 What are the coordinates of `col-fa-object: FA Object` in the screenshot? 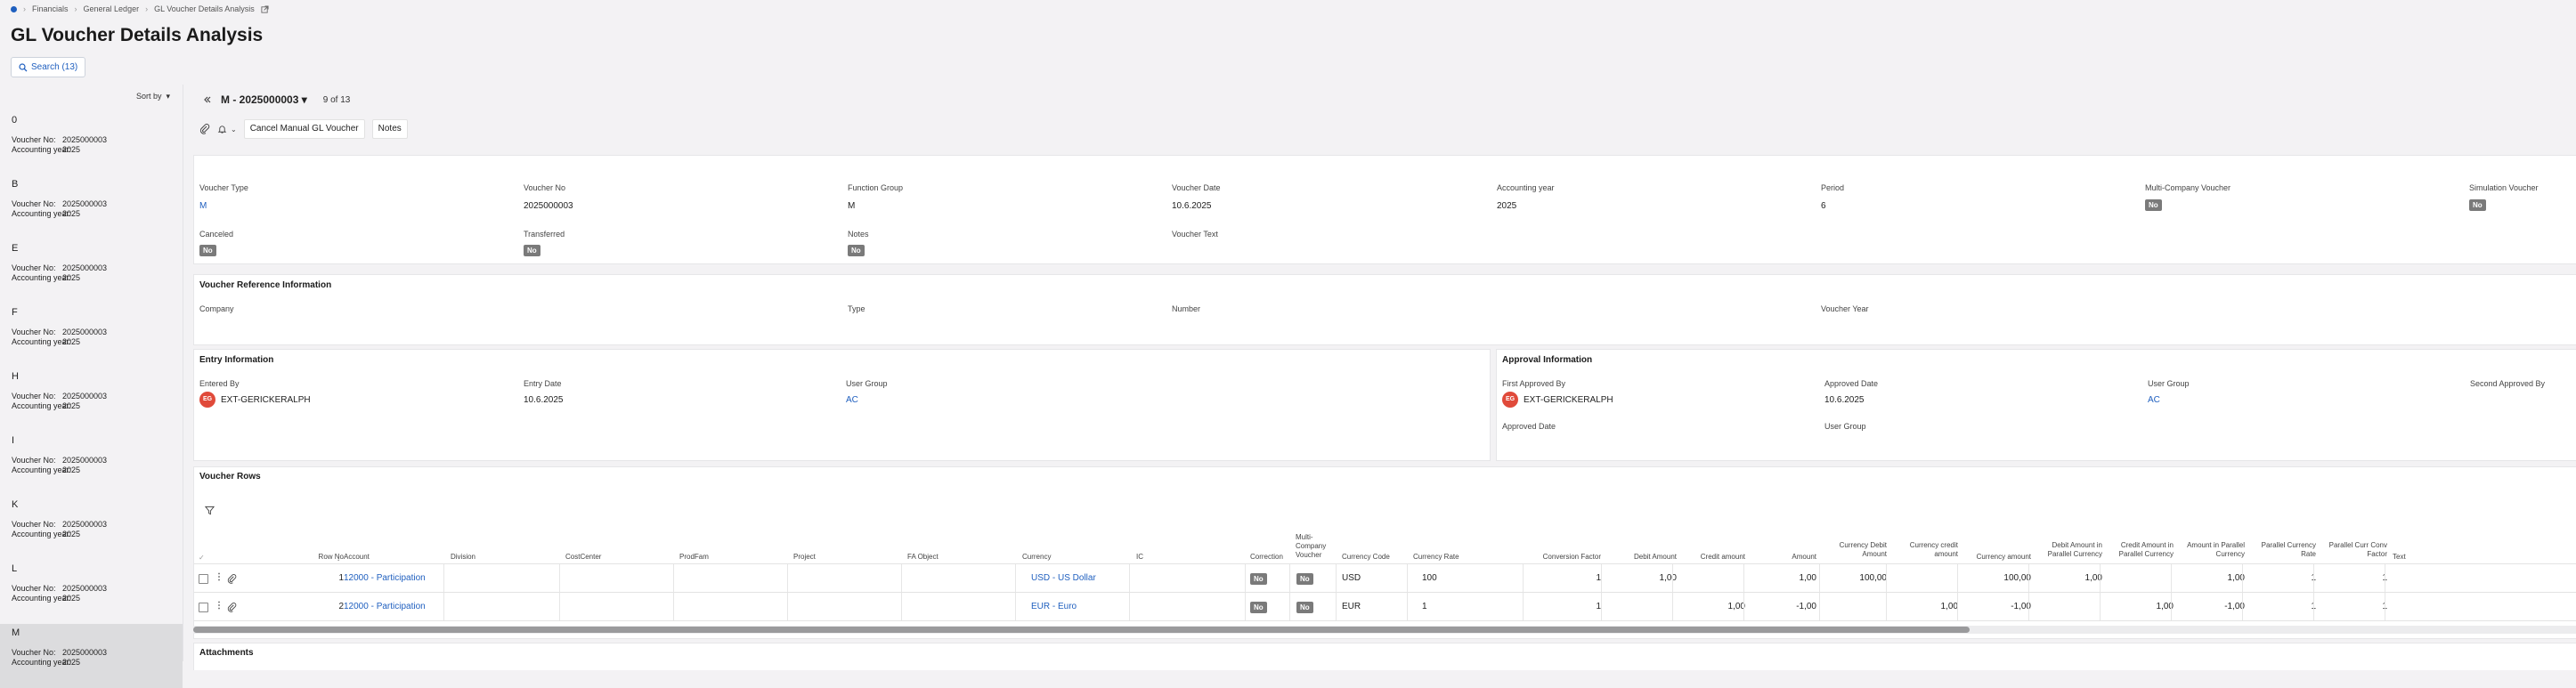 It's located at (923, 557).